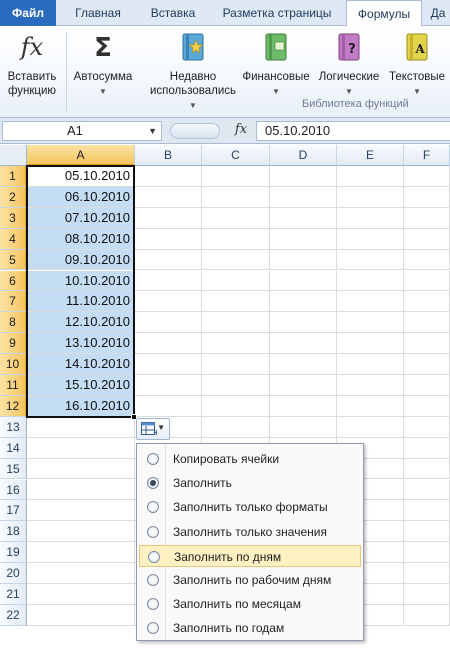 The height and width of the screenshot is (649, 450). I want to click on cell-f3, so click(427, 218).